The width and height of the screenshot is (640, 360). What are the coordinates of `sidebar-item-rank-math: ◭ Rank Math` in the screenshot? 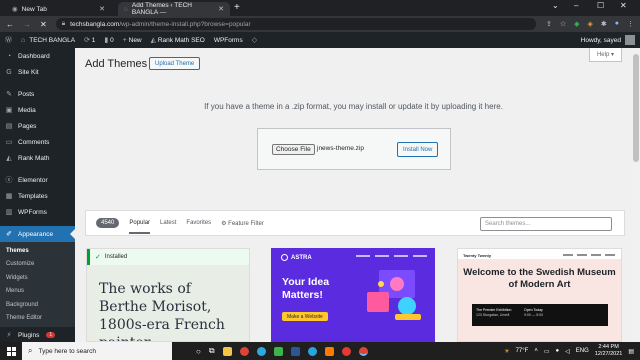 It's located at (37, 158).